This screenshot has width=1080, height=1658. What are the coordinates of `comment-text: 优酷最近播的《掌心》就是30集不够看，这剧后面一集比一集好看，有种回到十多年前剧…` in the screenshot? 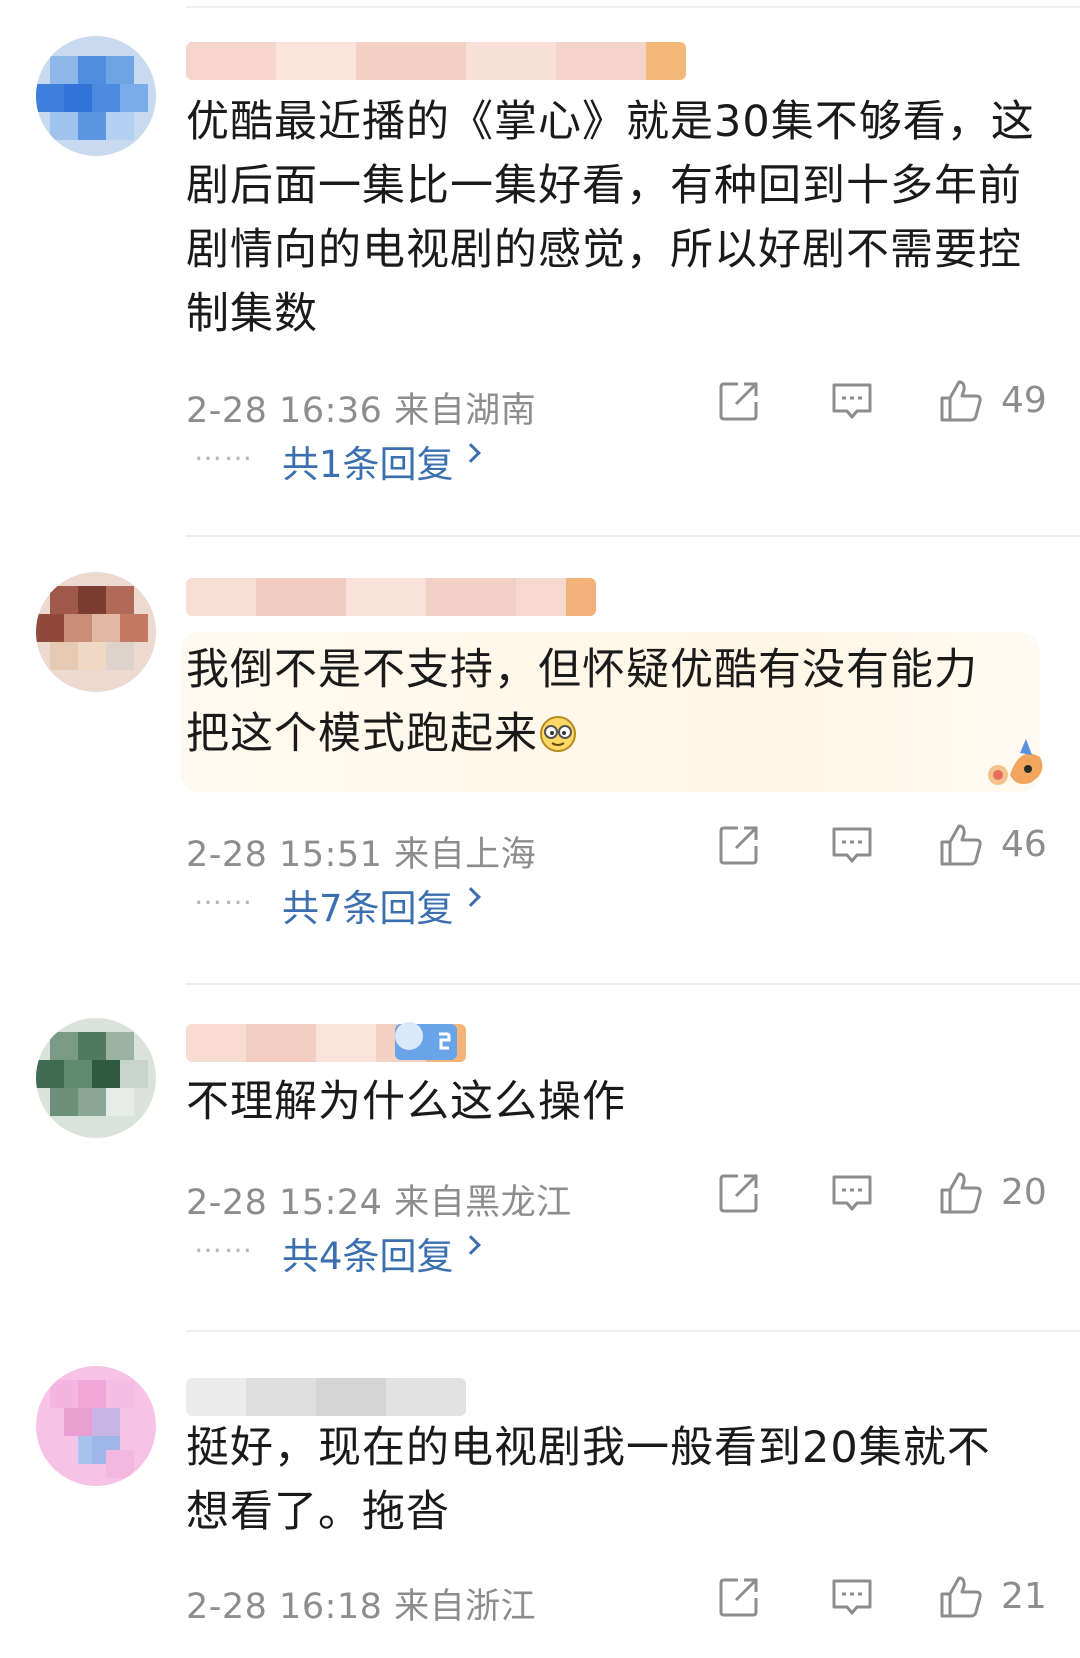 It's located at (610, 218).